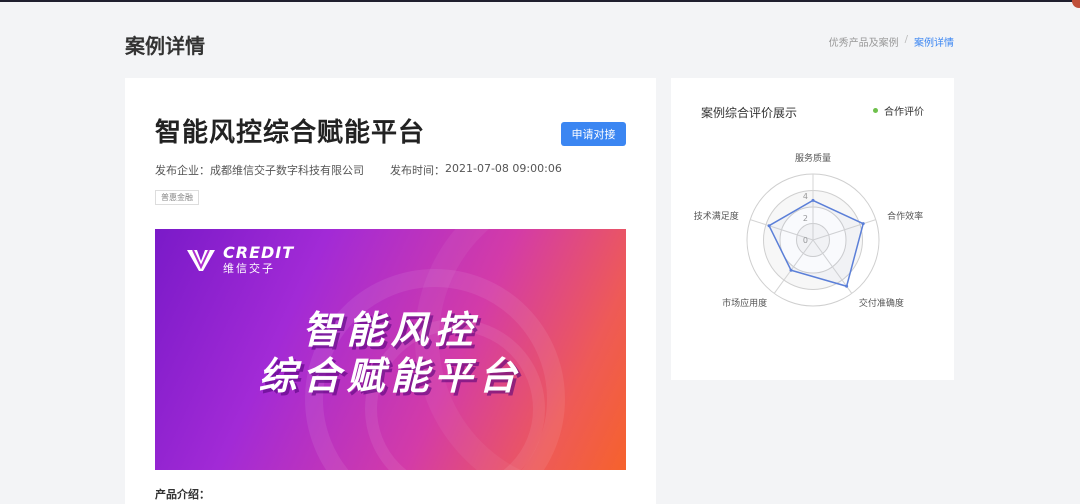 This screenshot has height=504, width=1080. I want to click on logo-english: CREDIT, so click(259, 252).